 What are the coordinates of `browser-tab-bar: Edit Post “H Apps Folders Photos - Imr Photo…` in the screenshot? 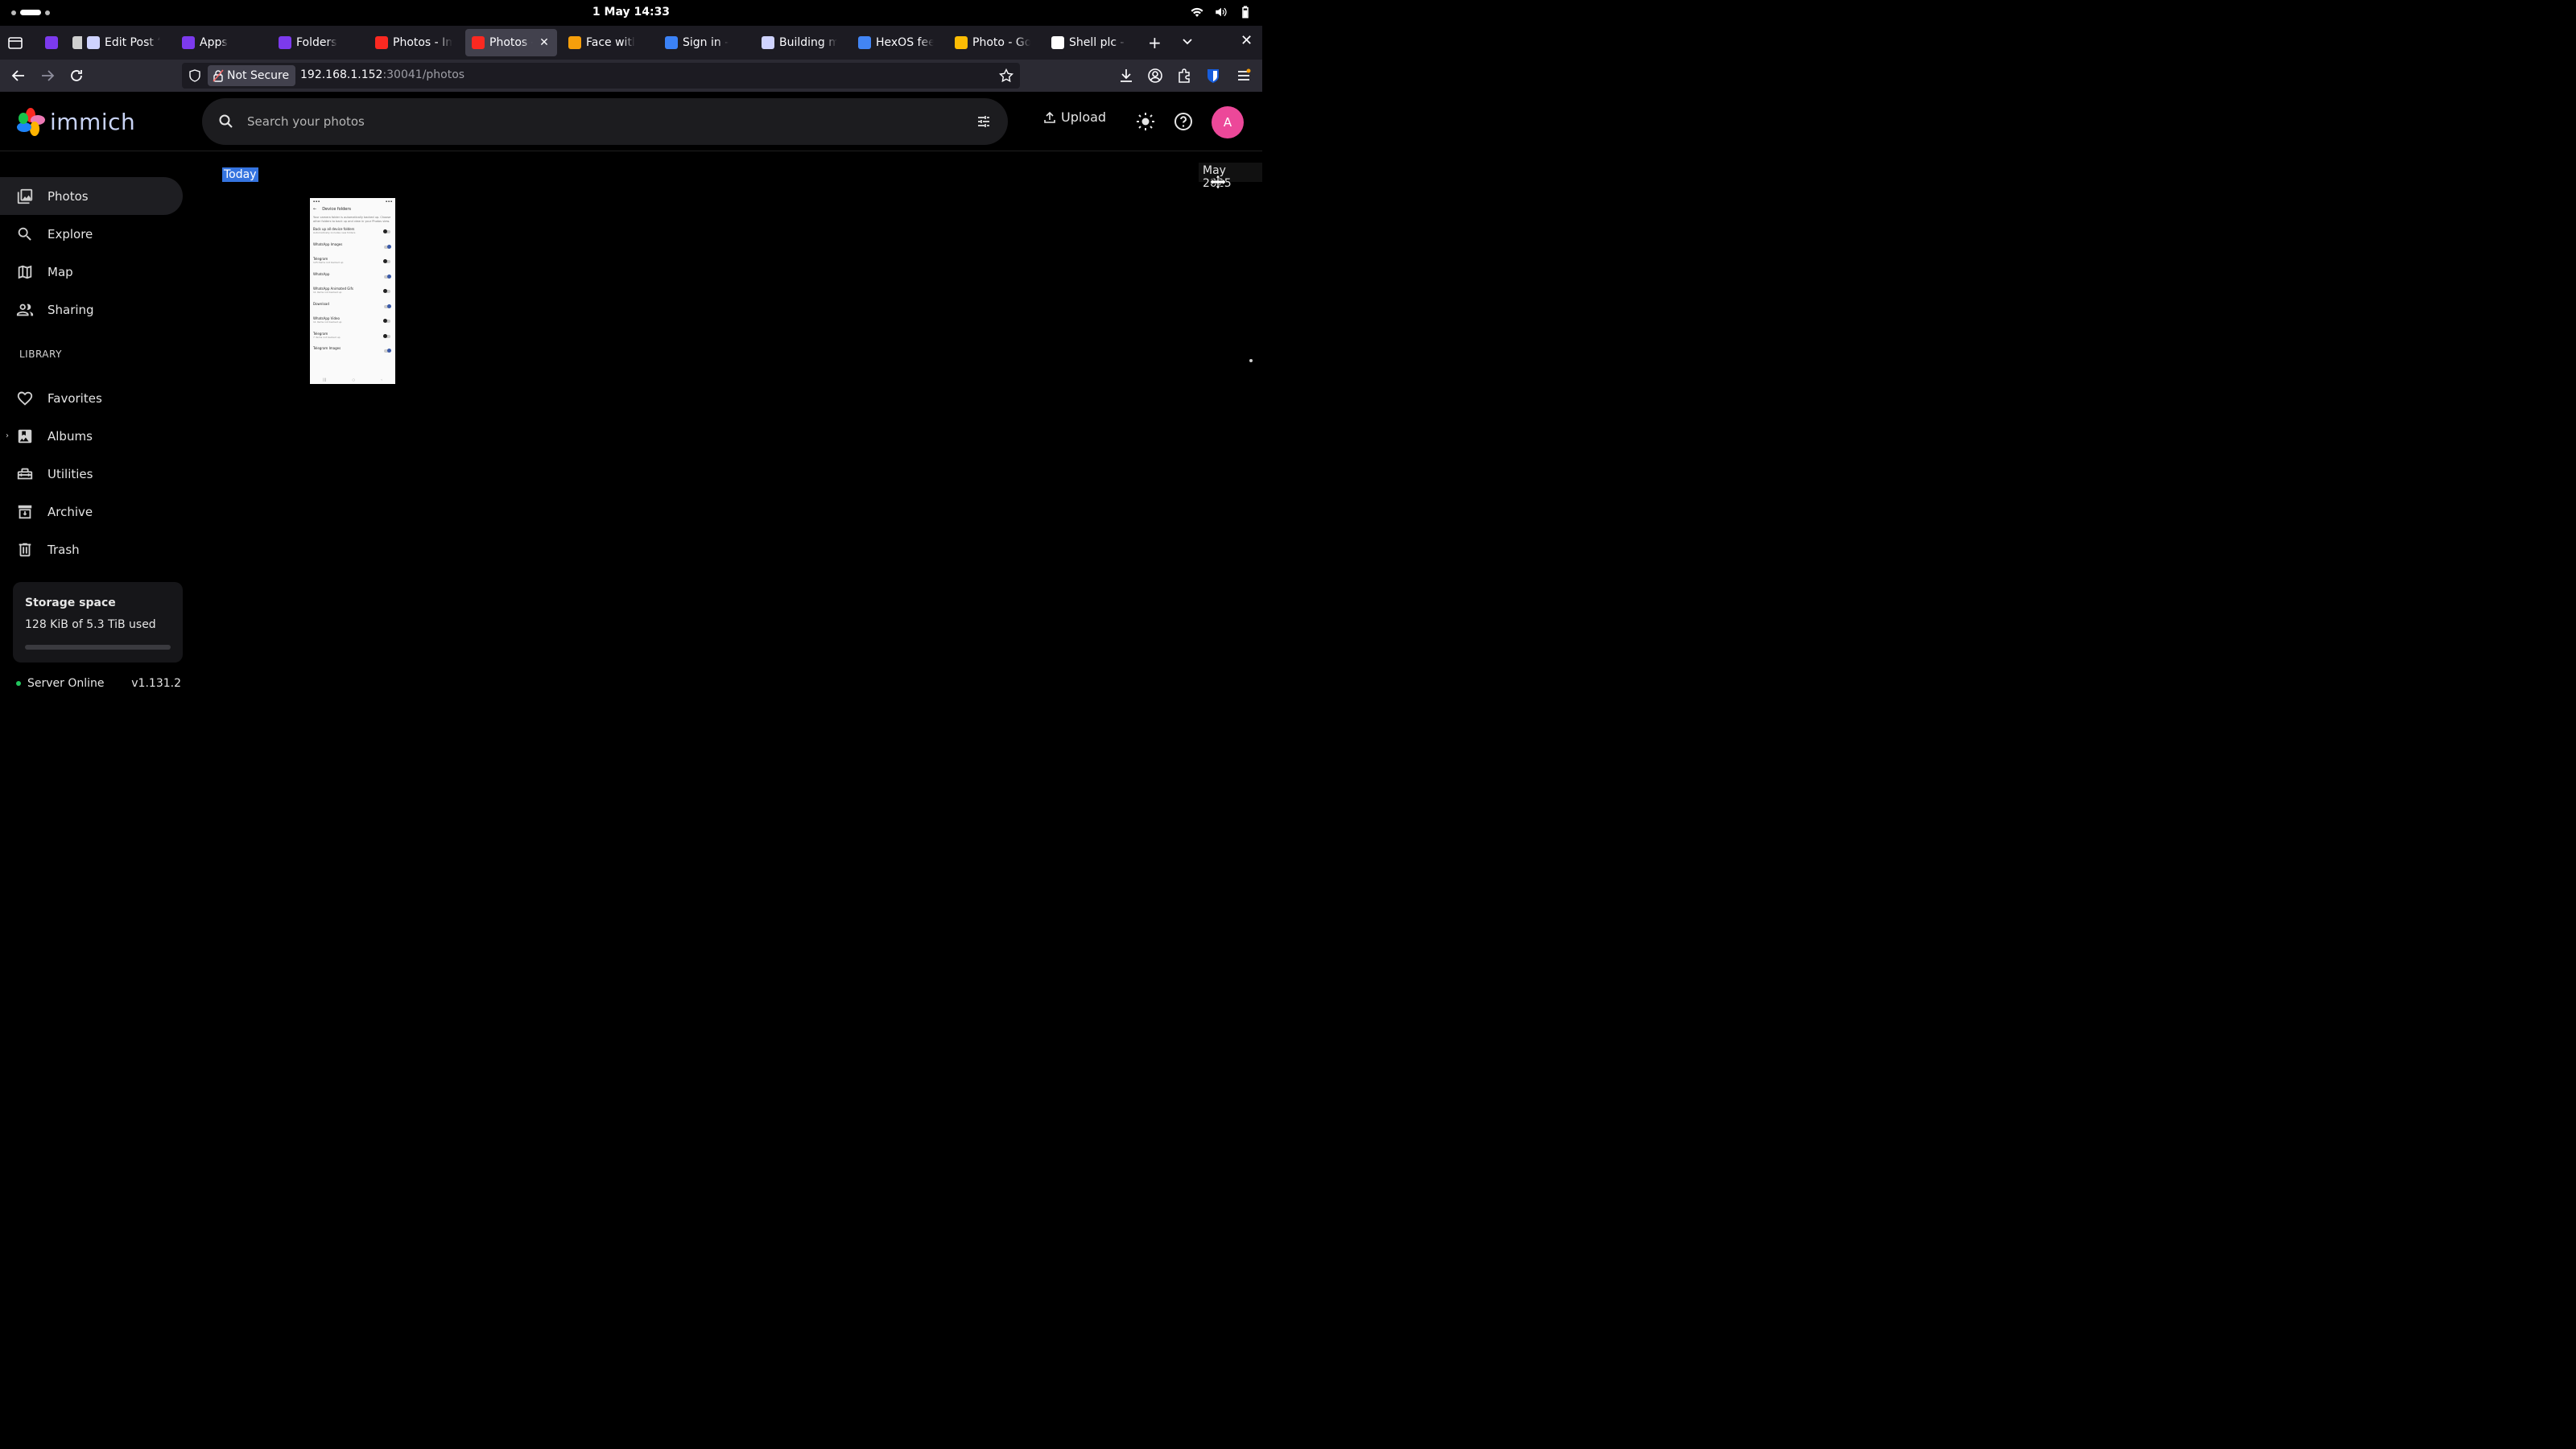 It's located at (631, 43).